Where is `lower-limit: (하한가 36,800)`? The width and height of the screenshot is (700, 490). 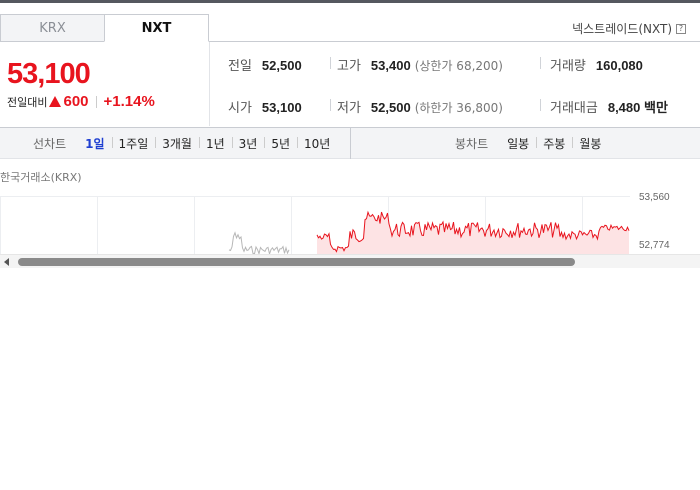 lower-limit: (하한가 36,800) is located at coordinates (458, 108).